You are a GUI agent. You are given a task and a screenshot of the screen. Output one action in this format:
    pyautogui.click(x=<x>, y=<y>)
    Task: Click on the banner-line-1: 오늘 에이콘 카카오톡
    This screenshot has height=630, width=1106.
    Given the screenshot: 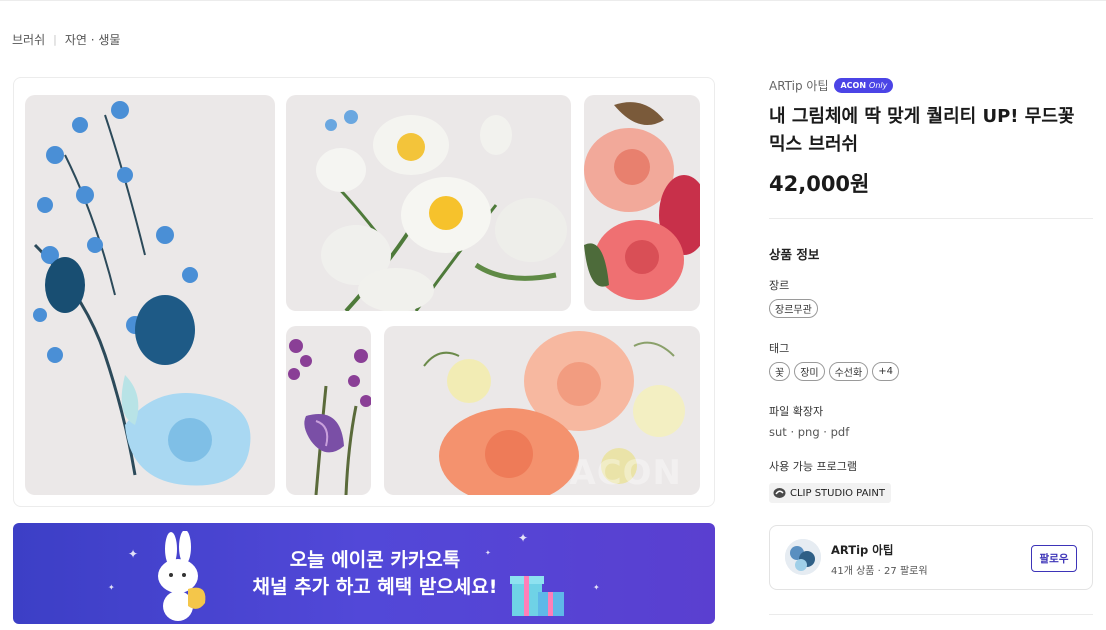 What is the action you would take?
    pyautogui.click(x=375, y=560)
    